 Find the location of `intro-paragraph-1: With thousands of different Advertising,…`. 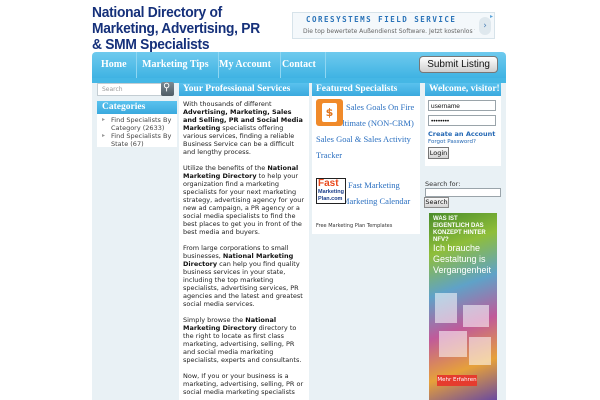

intro-paragraph-1: With thousands of different Advertising,… is located at coordinates (243, 128).